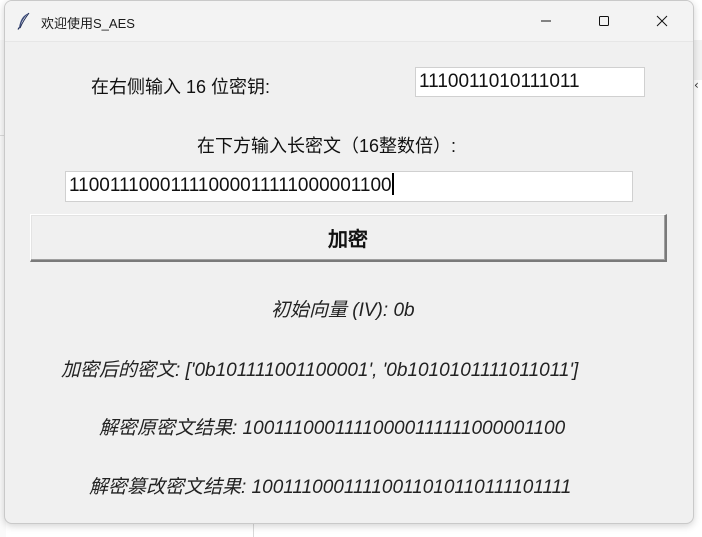 This screenshot has width=702, height=537. I want to click on key-label: 在右侧输入 16 位密钥:, so click(181, 87).